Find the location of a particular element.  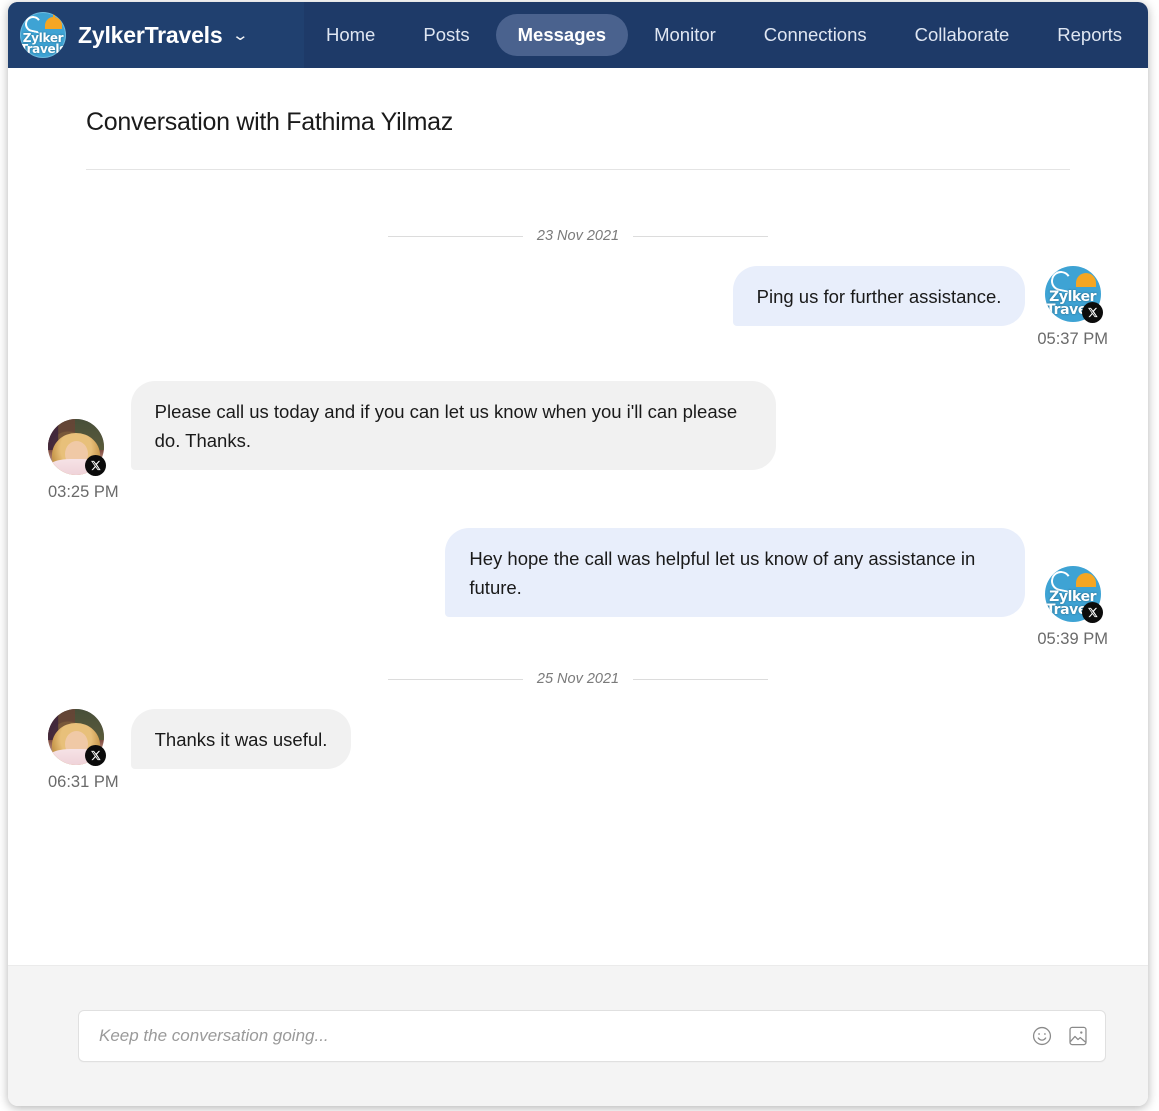

composer-tools is located at coordinates (1060, 1036).